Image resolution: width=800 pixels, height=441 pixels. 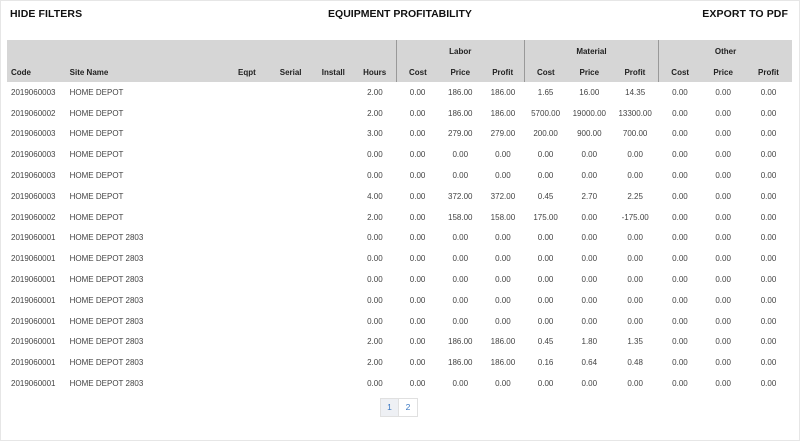 I want to click on group-header-row: Labor Material Other, so click(x=399, y=51).